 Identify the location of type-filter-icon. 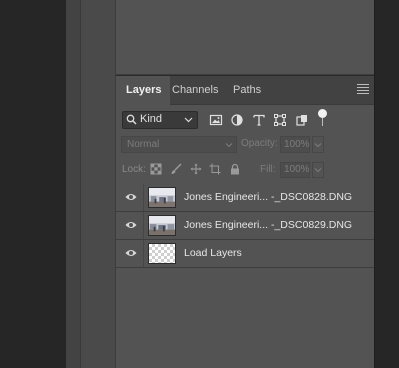
(259, 120).